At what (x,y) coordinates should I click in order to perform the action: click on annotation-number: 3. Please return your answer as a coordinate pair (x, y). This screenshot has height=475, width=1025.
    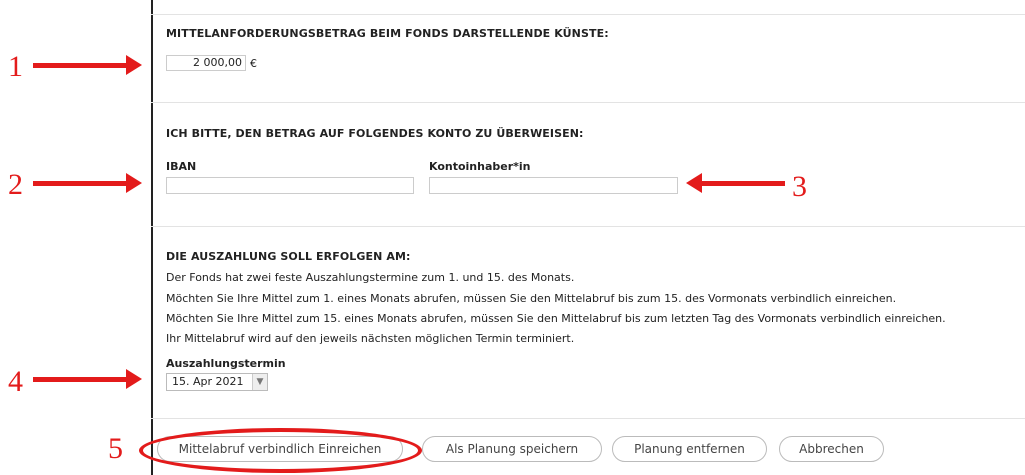
    Looking at the image, I should click on (799, 186).